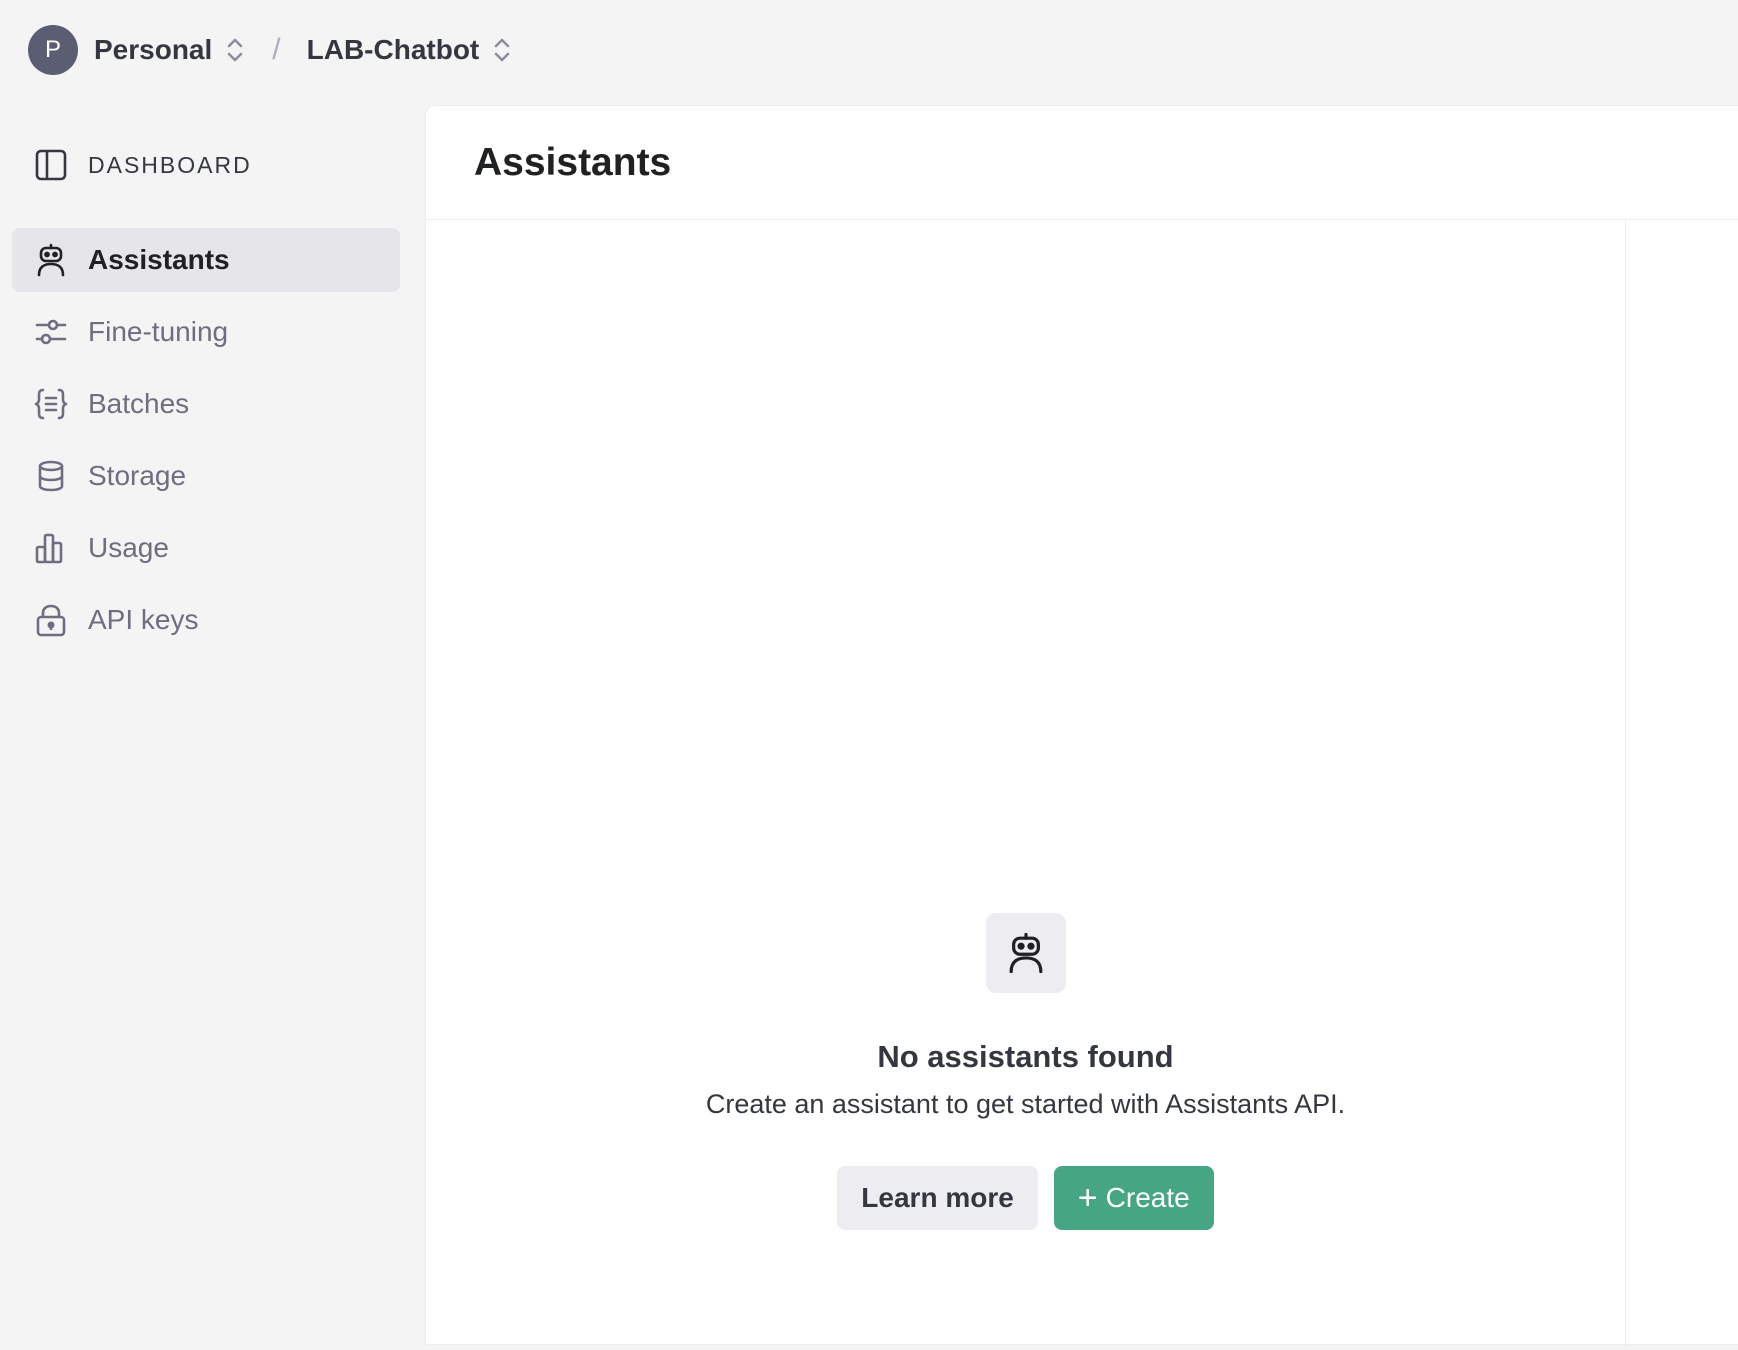 This screenshot has width=1738, height=1350. I want to click on empty-state-title: No assistants found, so click(1025, 1056).